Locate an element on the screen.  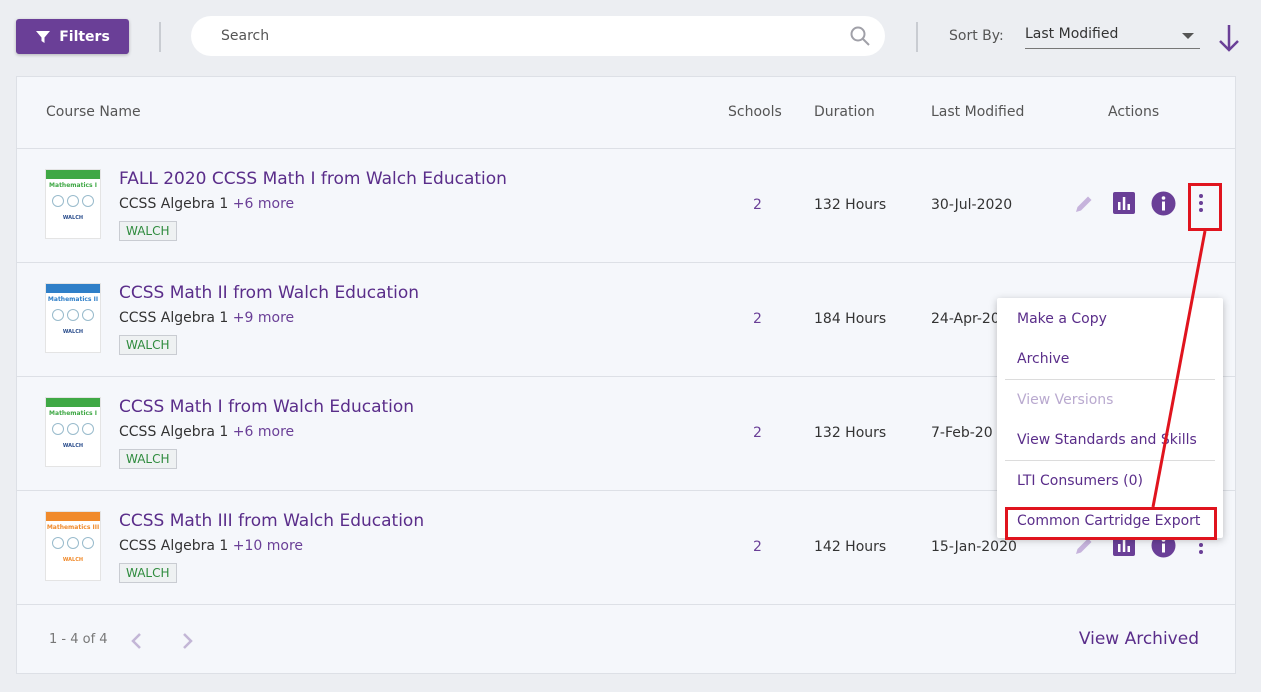
search-box is located at coordinates (538, 36).